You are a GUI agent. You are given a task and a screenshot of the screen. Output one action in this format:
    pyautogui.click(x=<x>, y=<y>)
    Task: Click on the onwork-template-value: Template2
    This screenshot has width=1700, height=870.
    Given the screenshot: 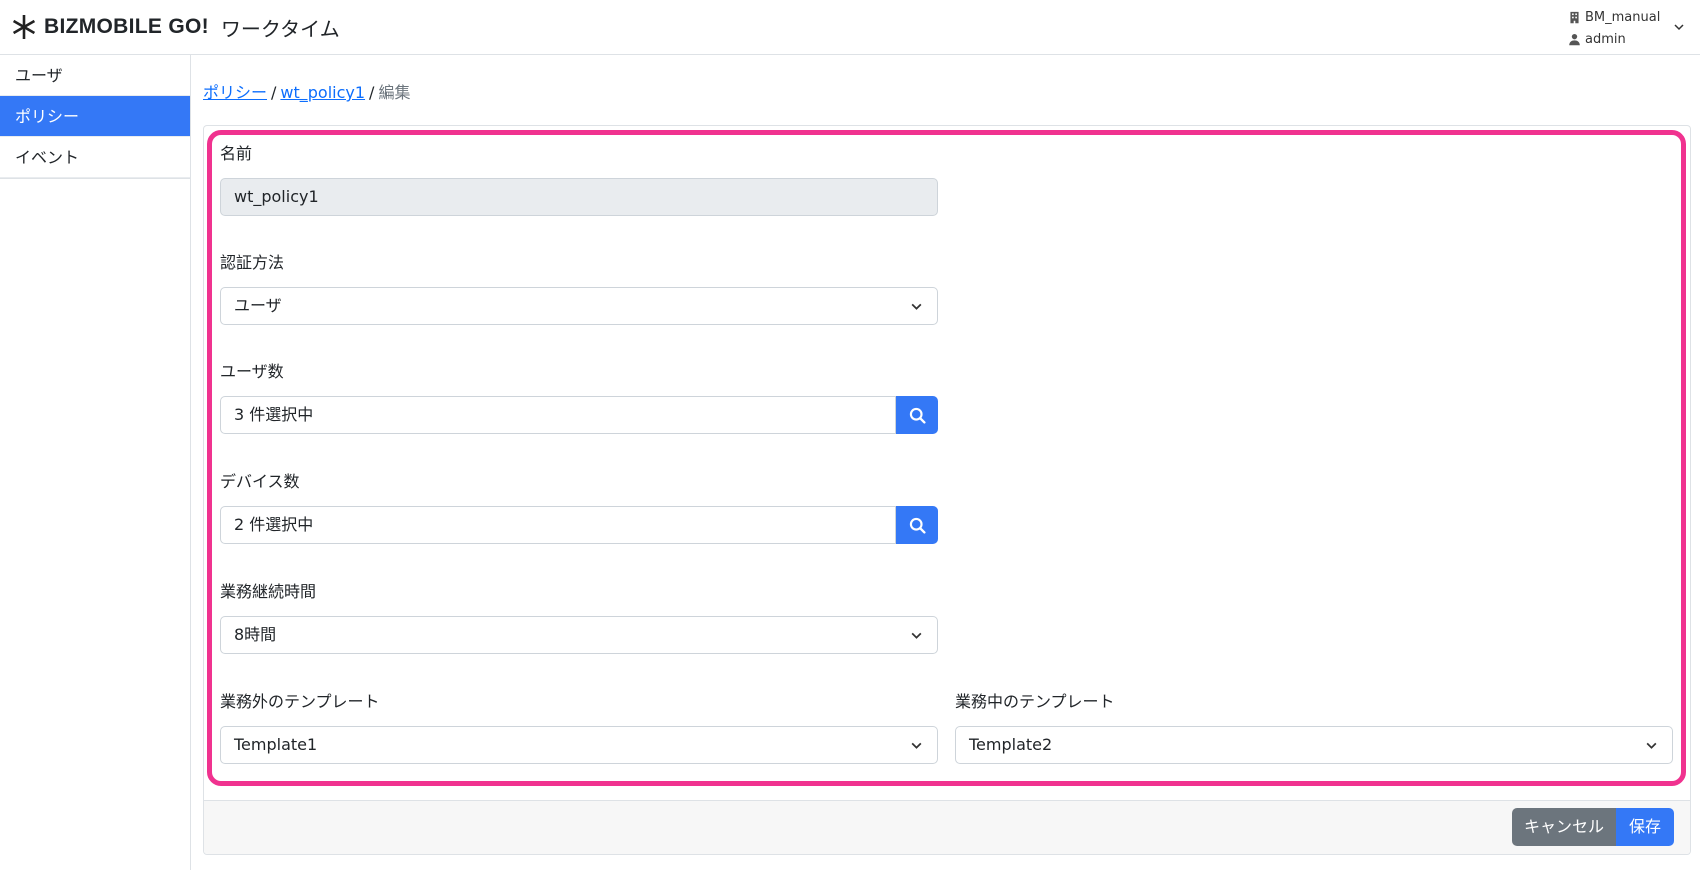 What is the action you would take?
    pyautogui.click(x=1011, y=744)
    